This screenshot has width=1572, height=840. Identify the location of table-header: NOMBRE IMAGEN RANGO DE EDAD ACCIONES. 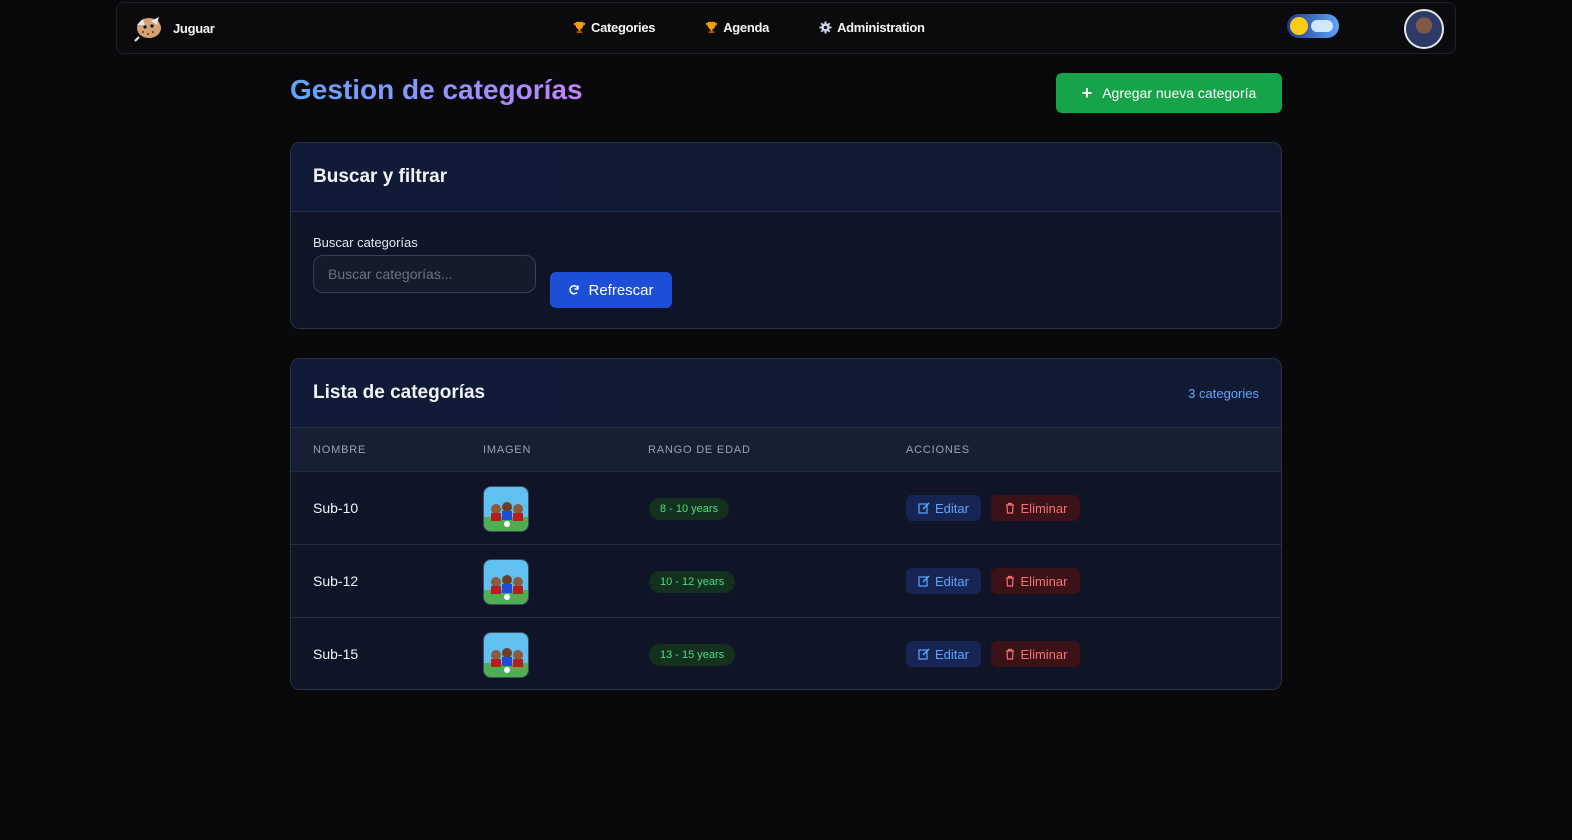
(786, 450).